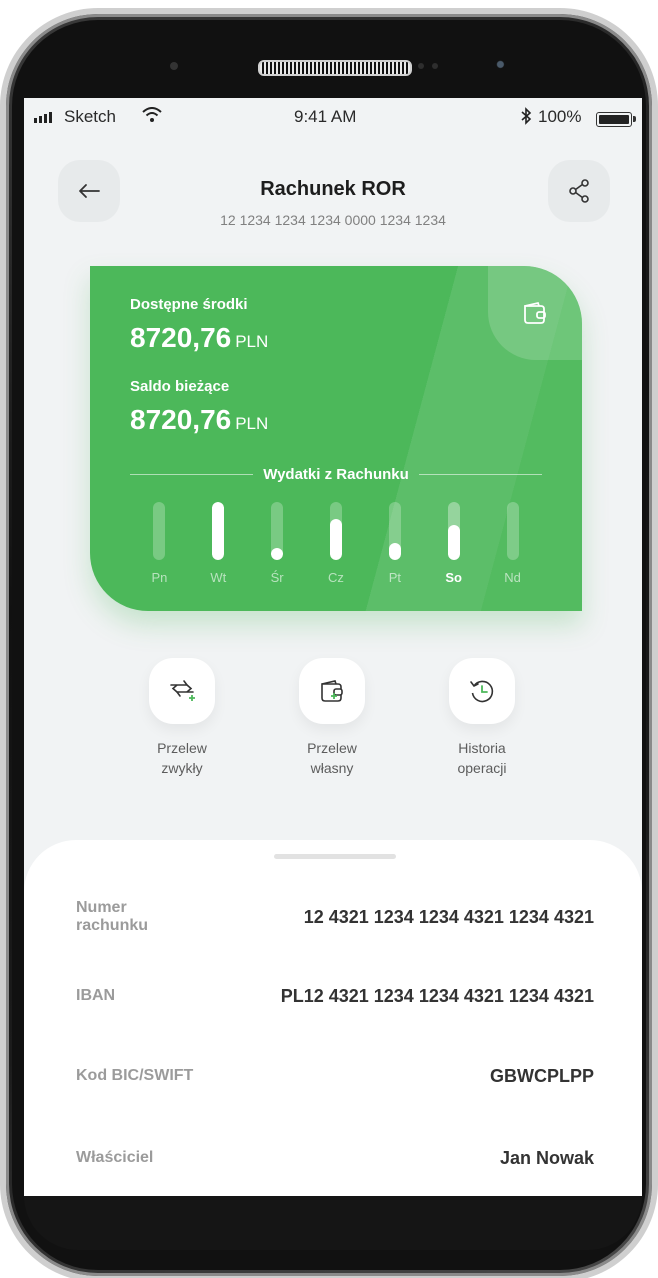 Image resolution: width=658 pixels, height=1278 pixels. Describe the element at coordinates (333, 220) in the screenshot. I see `account-number-subtitle: 12 1234 1234 1234 0000 1234 1234` at that location.